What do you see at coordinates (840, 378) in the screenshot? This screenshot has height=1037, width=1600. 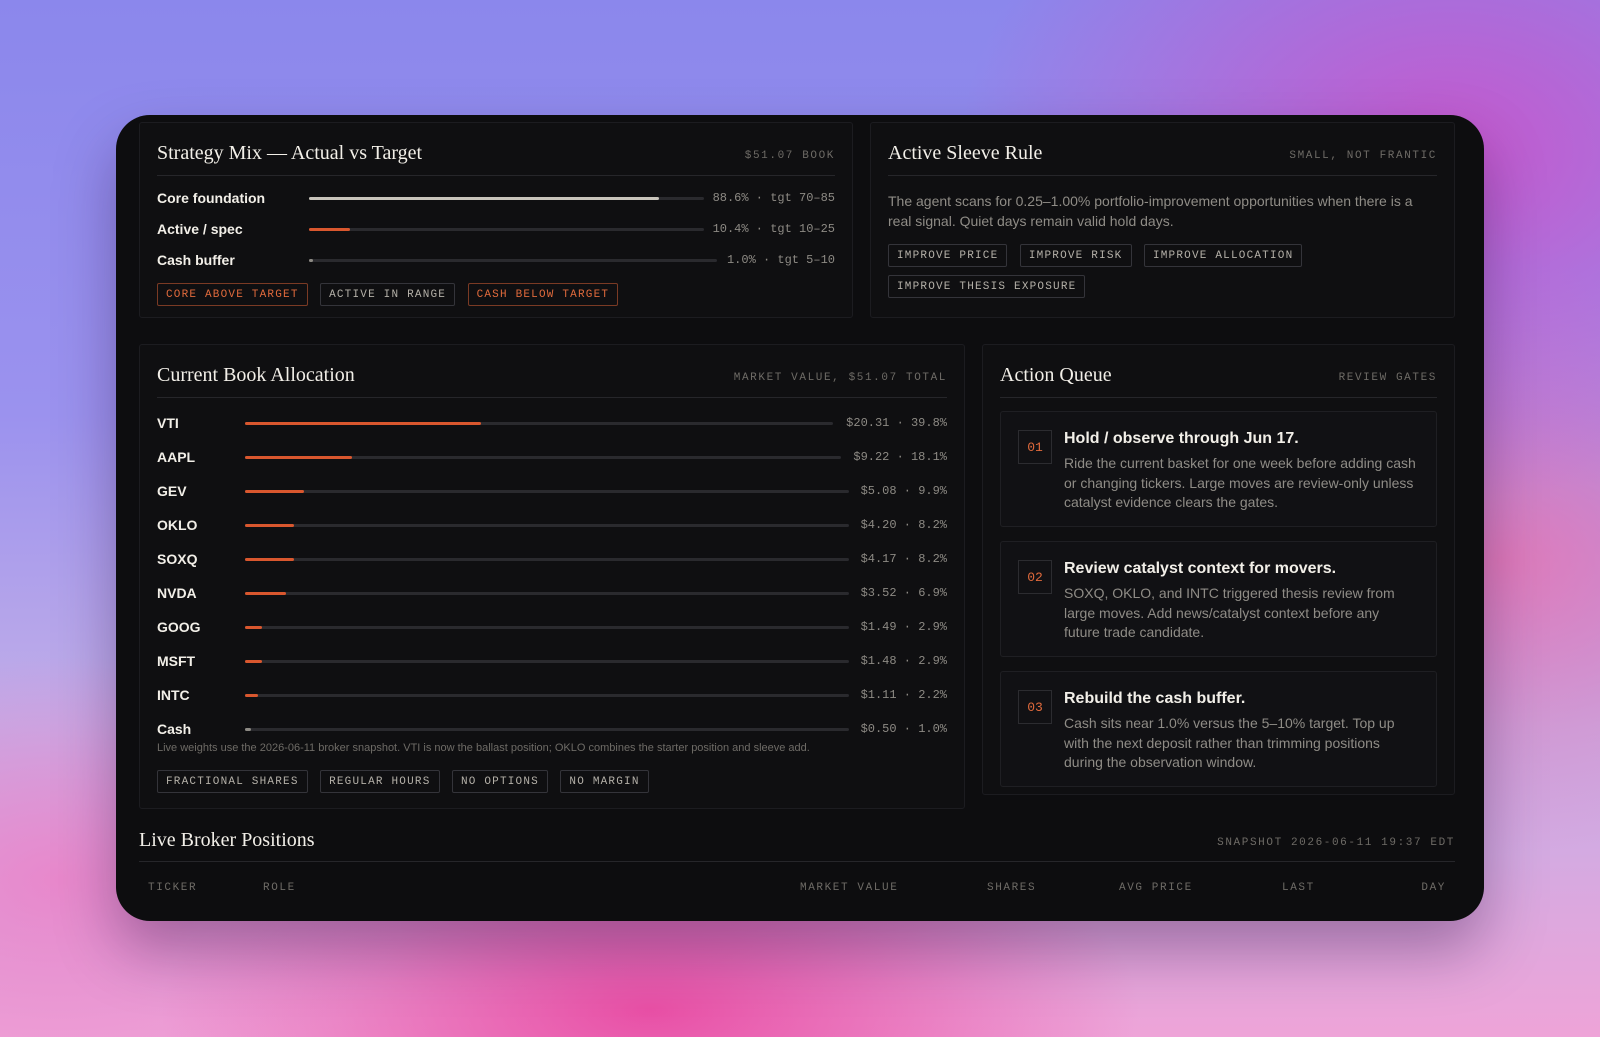 I see `book-allocation-meta: MARKET VALUE, $51.07 TOTAL` at bounding box center [840, 378].